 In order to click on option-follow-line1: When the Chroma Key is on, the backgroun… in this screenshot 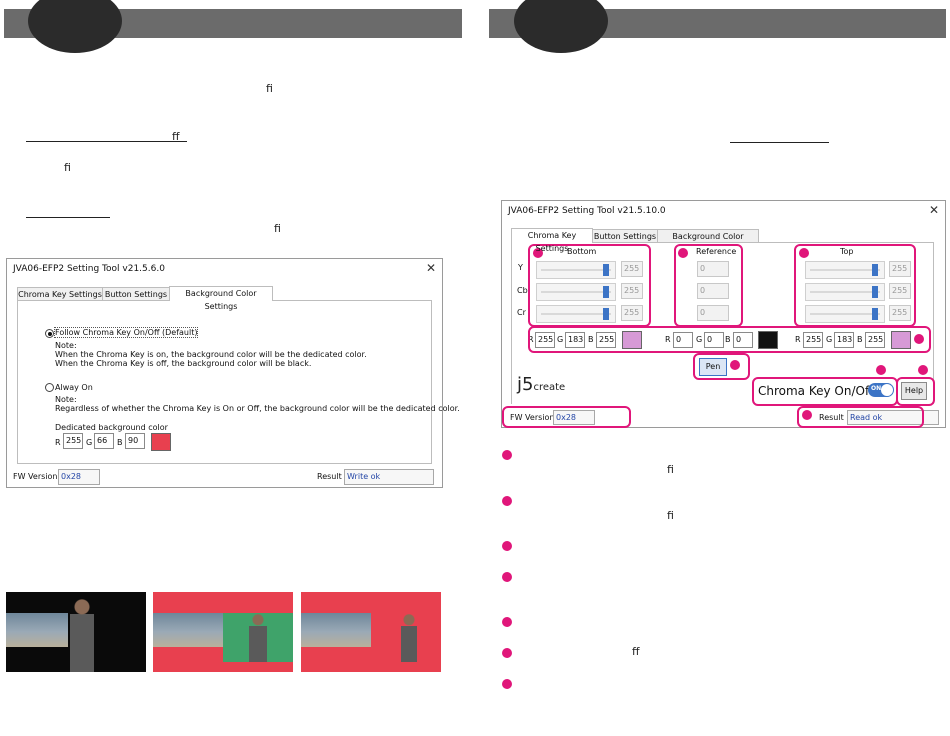, I will do `click(211, 354)`.